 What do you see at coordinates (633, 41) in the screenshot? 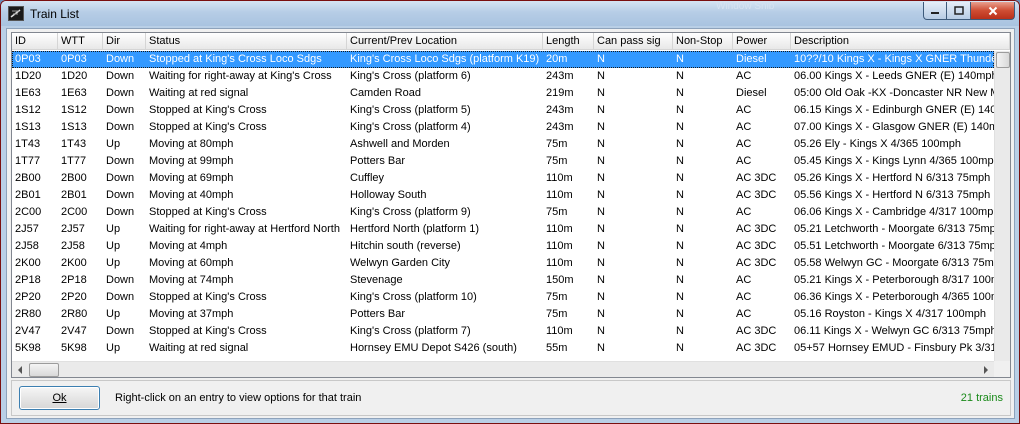
I see `column-header-can-pass-sig: Can pass sig` at bounding box center [633, 41].